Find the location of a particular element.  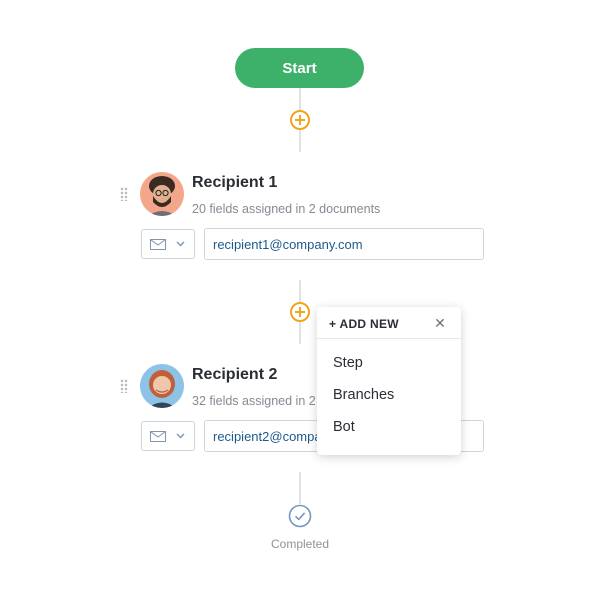

add-new-menu-header: + ADD NEW ✕ is located at coordinates (389, 323).